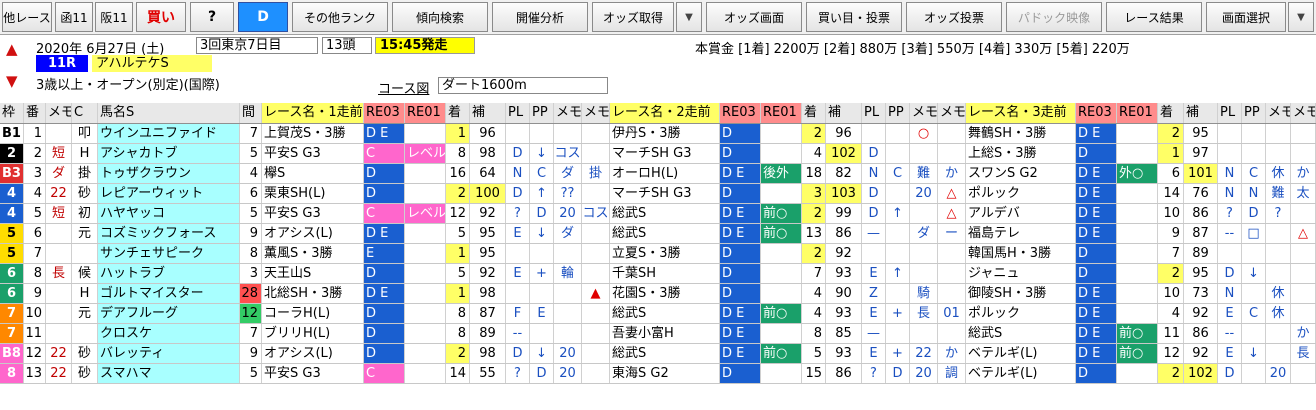  I want to click on race-result-button: レース結果, so click(1154, 17).